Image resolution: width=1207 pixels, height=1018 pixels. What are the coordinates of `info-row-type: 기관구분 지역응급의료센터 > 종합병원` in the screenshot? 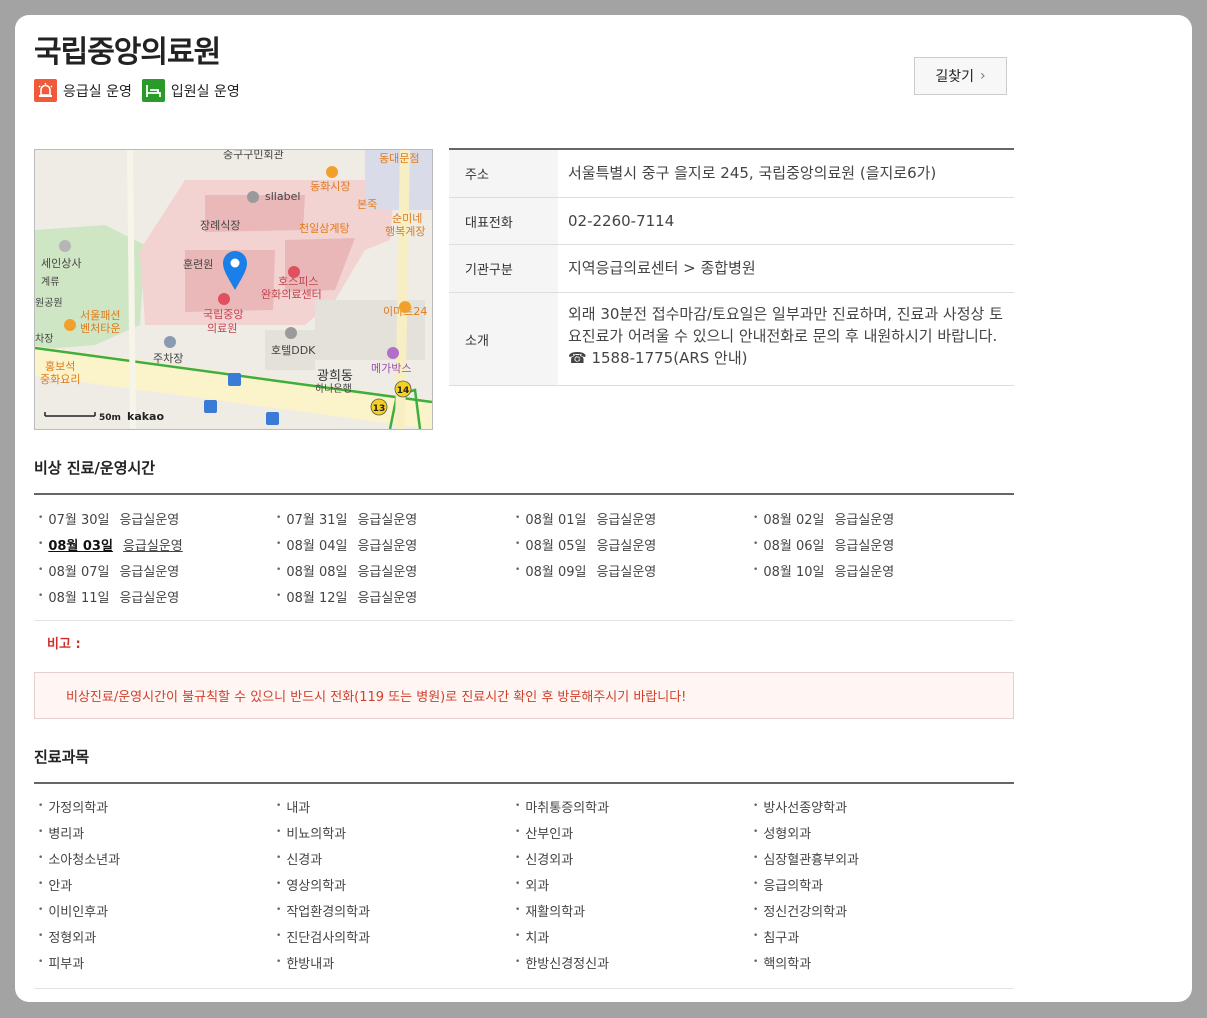 It's located at (731, 269).